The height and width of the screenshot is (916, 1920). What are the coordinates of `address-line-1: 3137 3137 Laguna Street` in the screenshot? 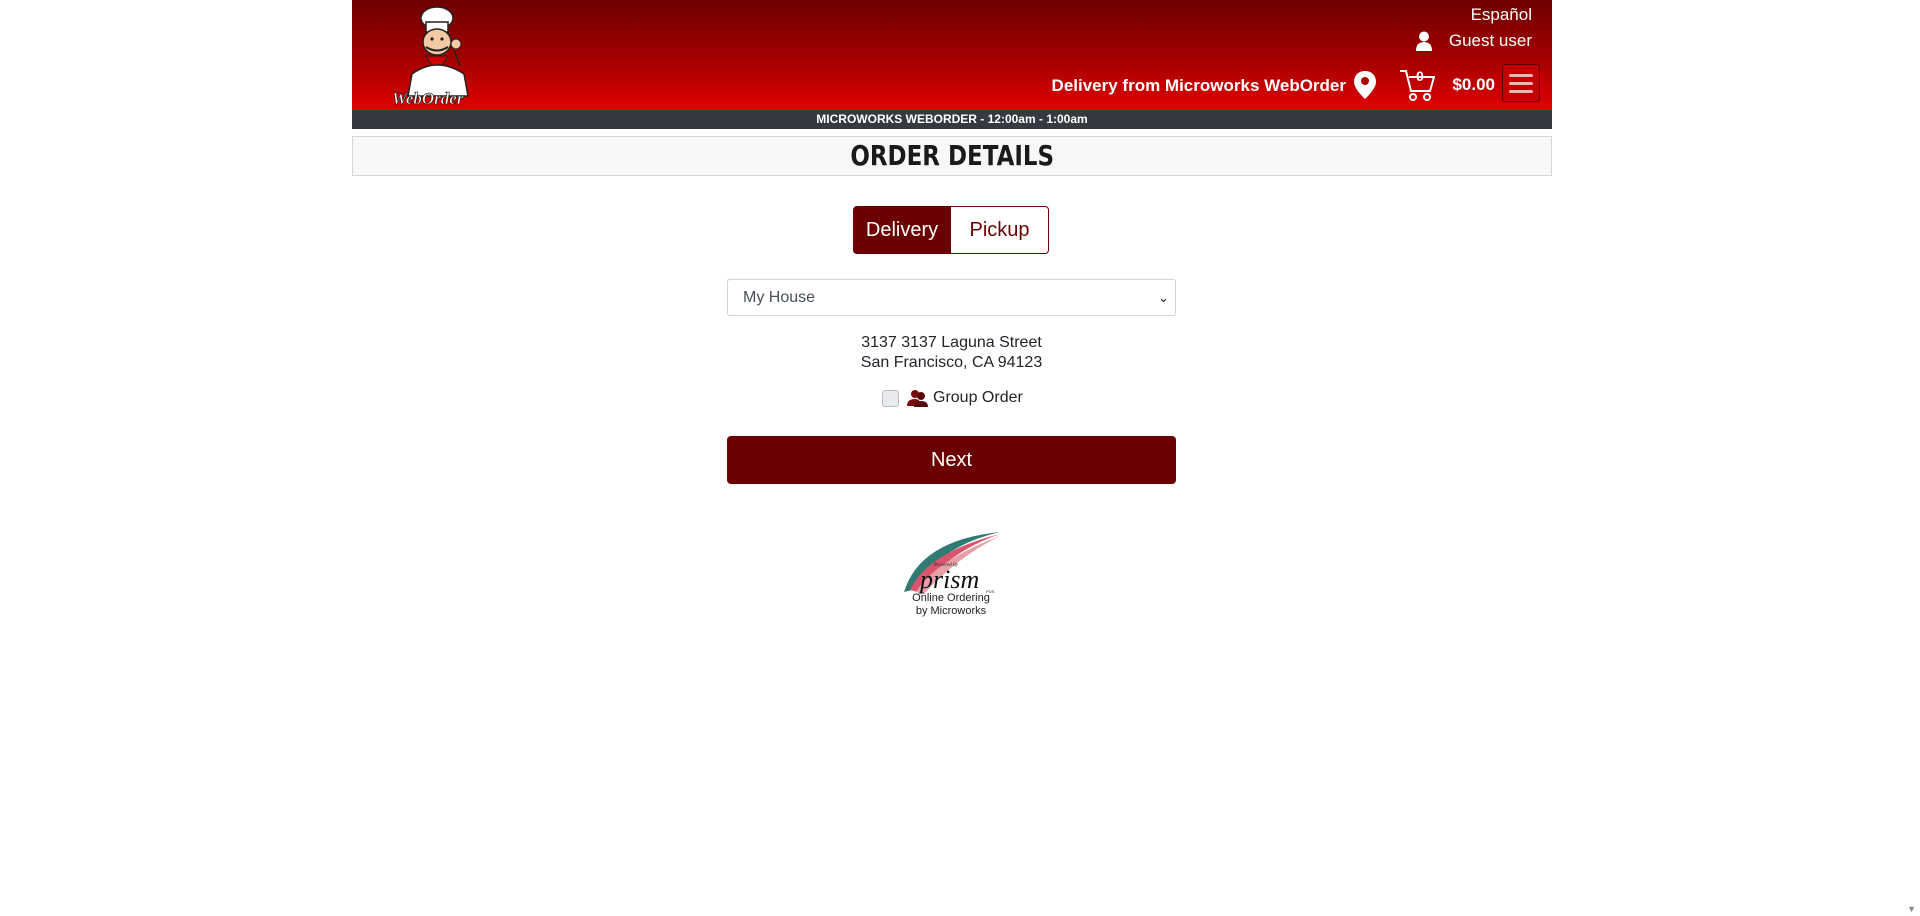 It's located at (951, 342).